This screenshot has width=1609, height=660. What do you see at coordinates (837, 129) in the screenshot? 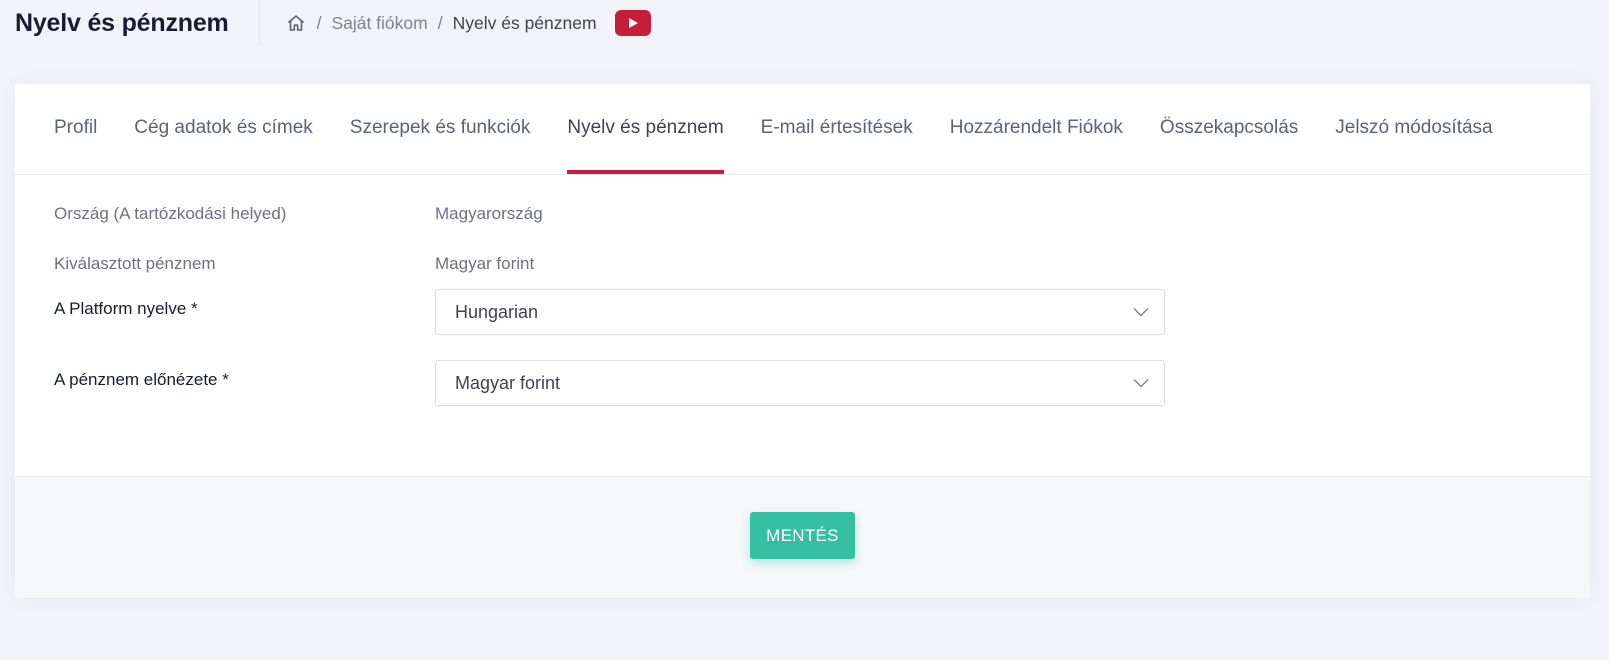
I see `tab-email-notifications: E-mail értesítések` at bounding box center [837, 129].